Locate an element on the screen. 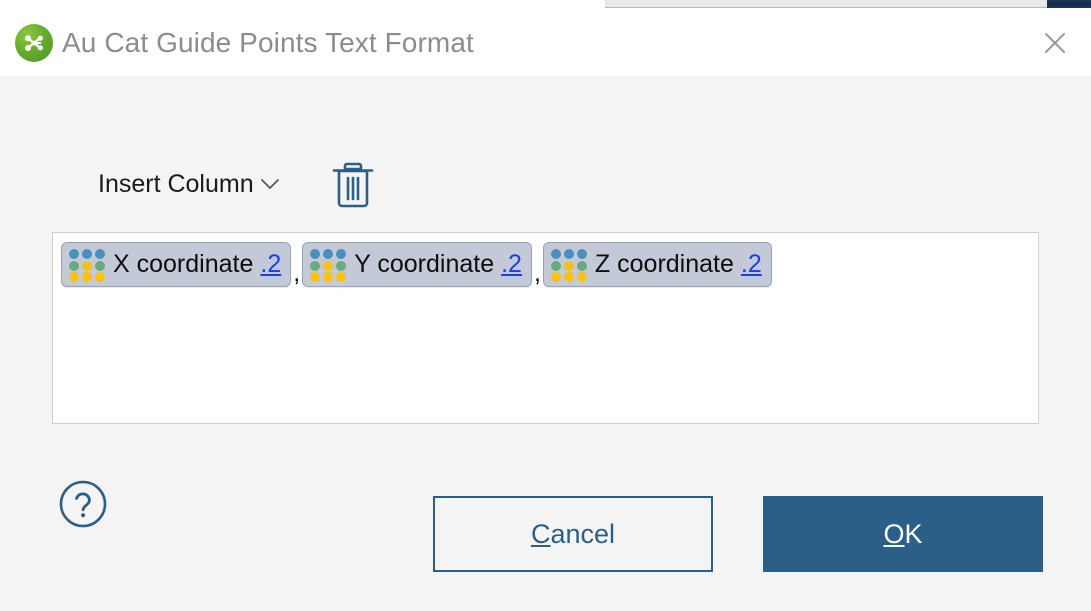 This screenshot has width=1091, height=611. insert-column-dropdown: Insert Column is located at coordinates (190, 184).